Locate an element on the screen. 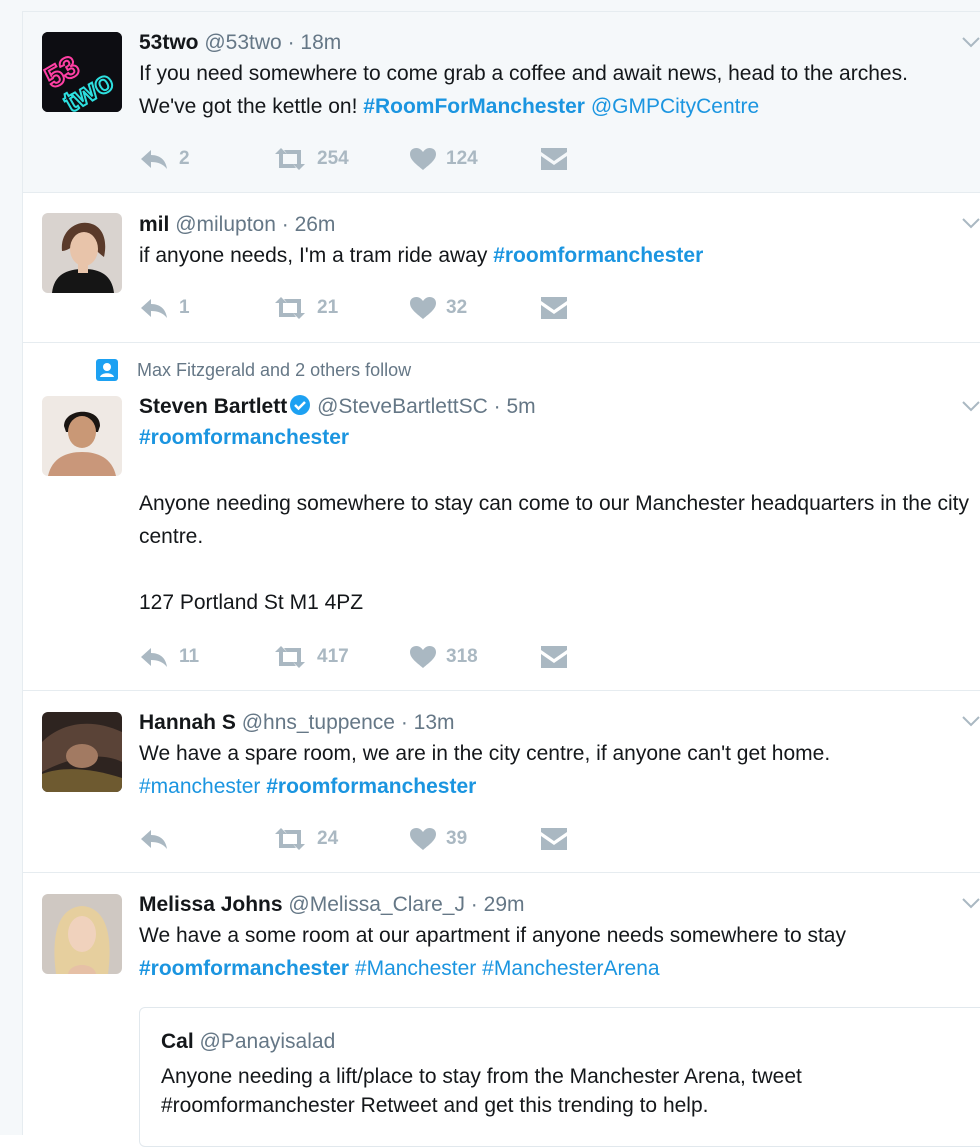 Image resolution: width=980 pixels, height=1147 pixels. retweet-count: 254 is located at coordinates (333, 158).